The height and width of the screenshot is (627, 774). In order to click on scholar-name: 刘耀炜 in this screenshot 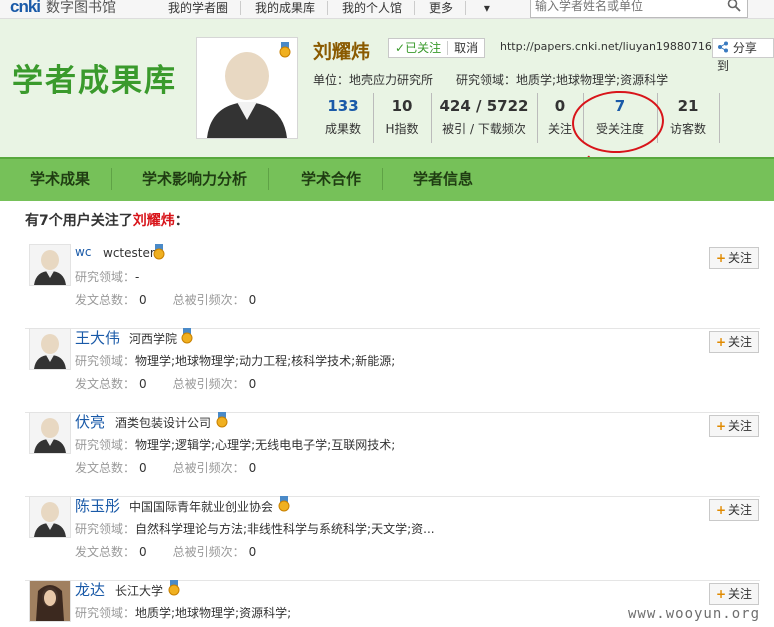, I will do `click(342, 52)`.